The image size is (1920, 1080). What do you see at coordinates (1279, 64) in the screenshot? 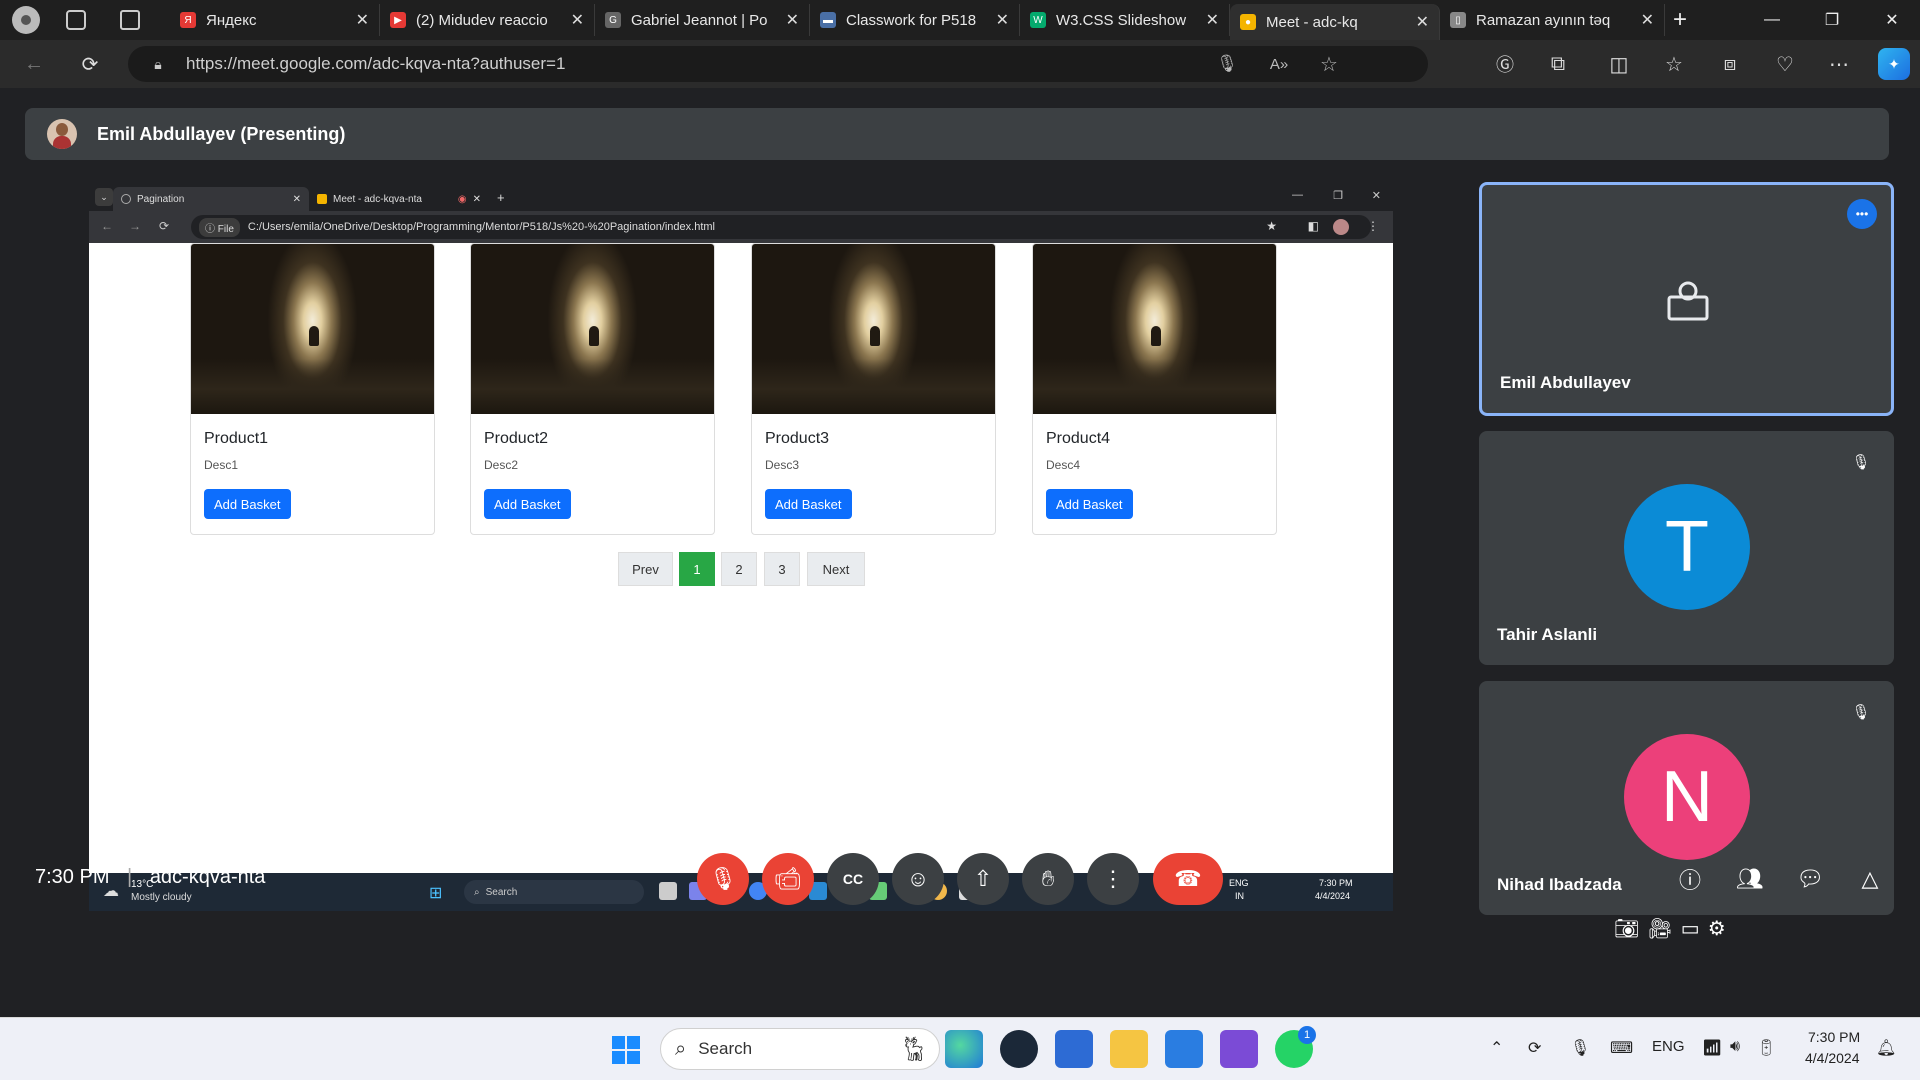
I see `read-aloud-icon: A»` at bounding box center [1279, 64].